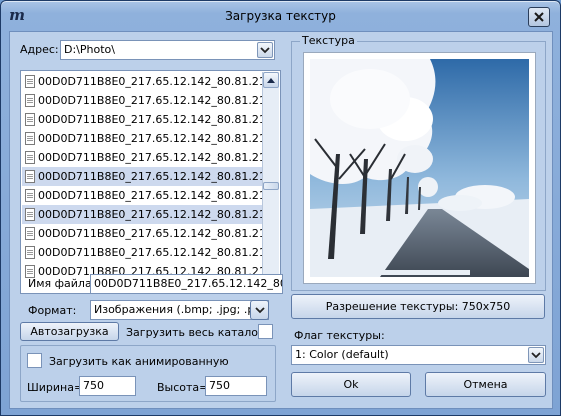 This screenshot has height=416, width=561. Describe the element at coordinates (195, 332) in the screenshot. I see `load-all-catalog-label: Загрузить весь каталог` at that location.